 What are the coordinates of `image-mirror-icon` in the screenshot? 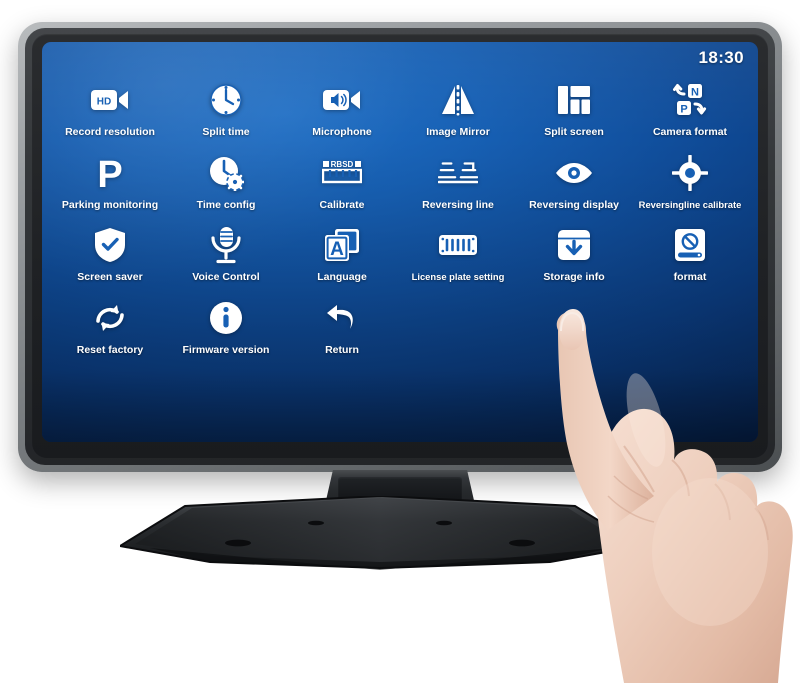 It's located at (458, 100).